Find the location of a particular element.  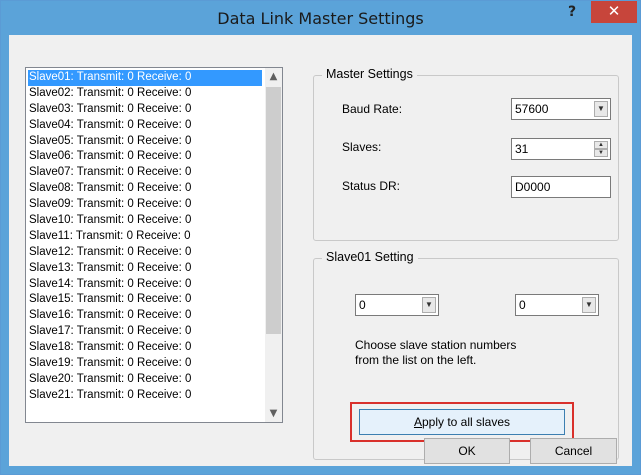

list-item: Slave04: Transmit: 0 Receive: 0 is located at coordinates (145, 126).